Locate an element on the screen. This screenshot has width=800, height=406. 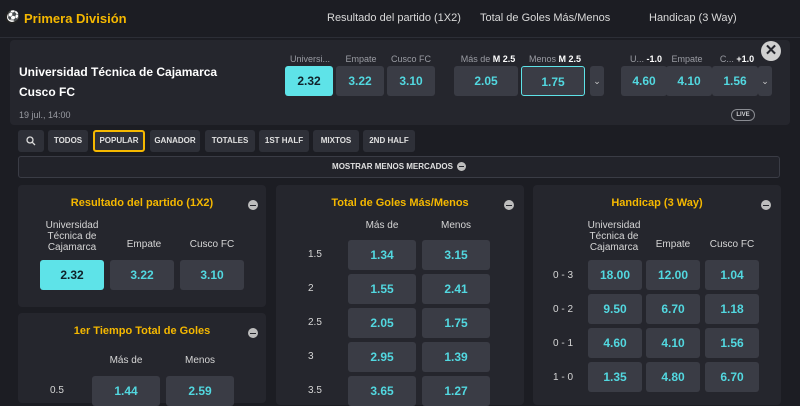
row-line: 1 - 0 is located at coordinates (563, 377).